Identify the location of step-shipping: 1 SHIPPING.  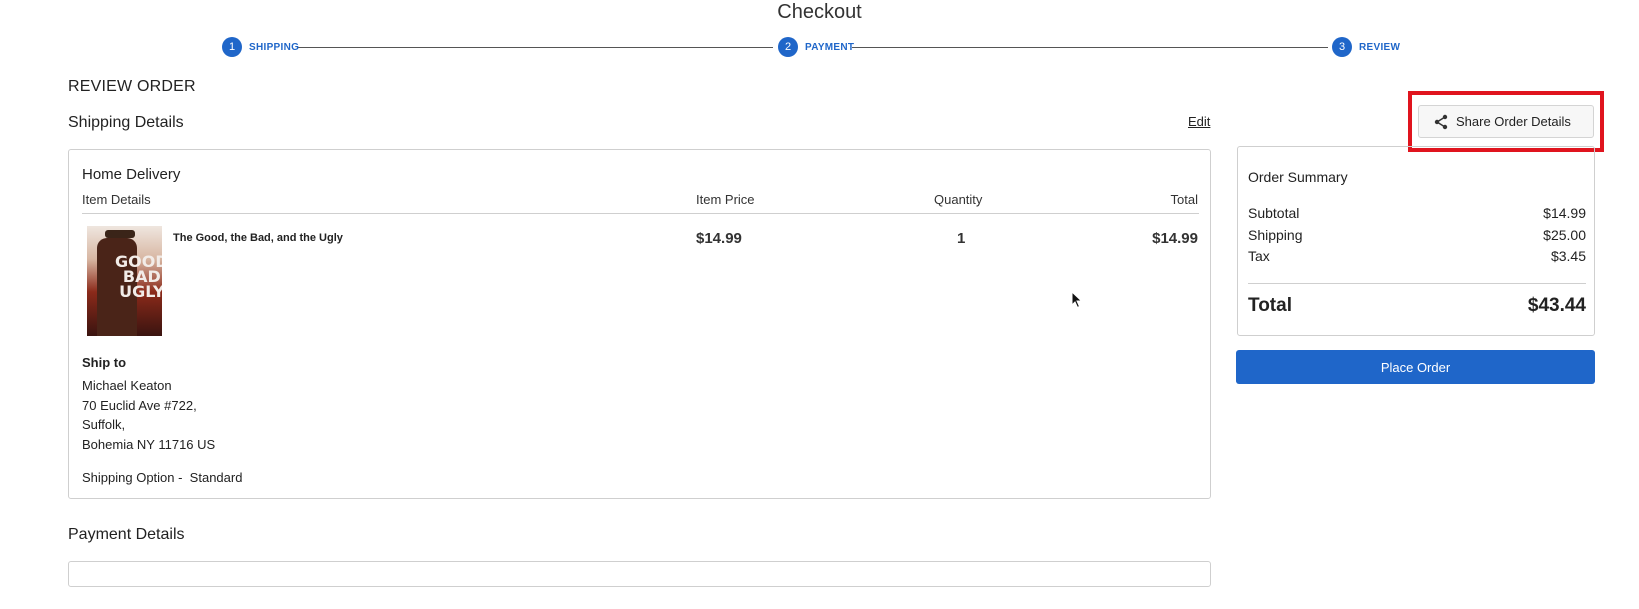
(260, 47).